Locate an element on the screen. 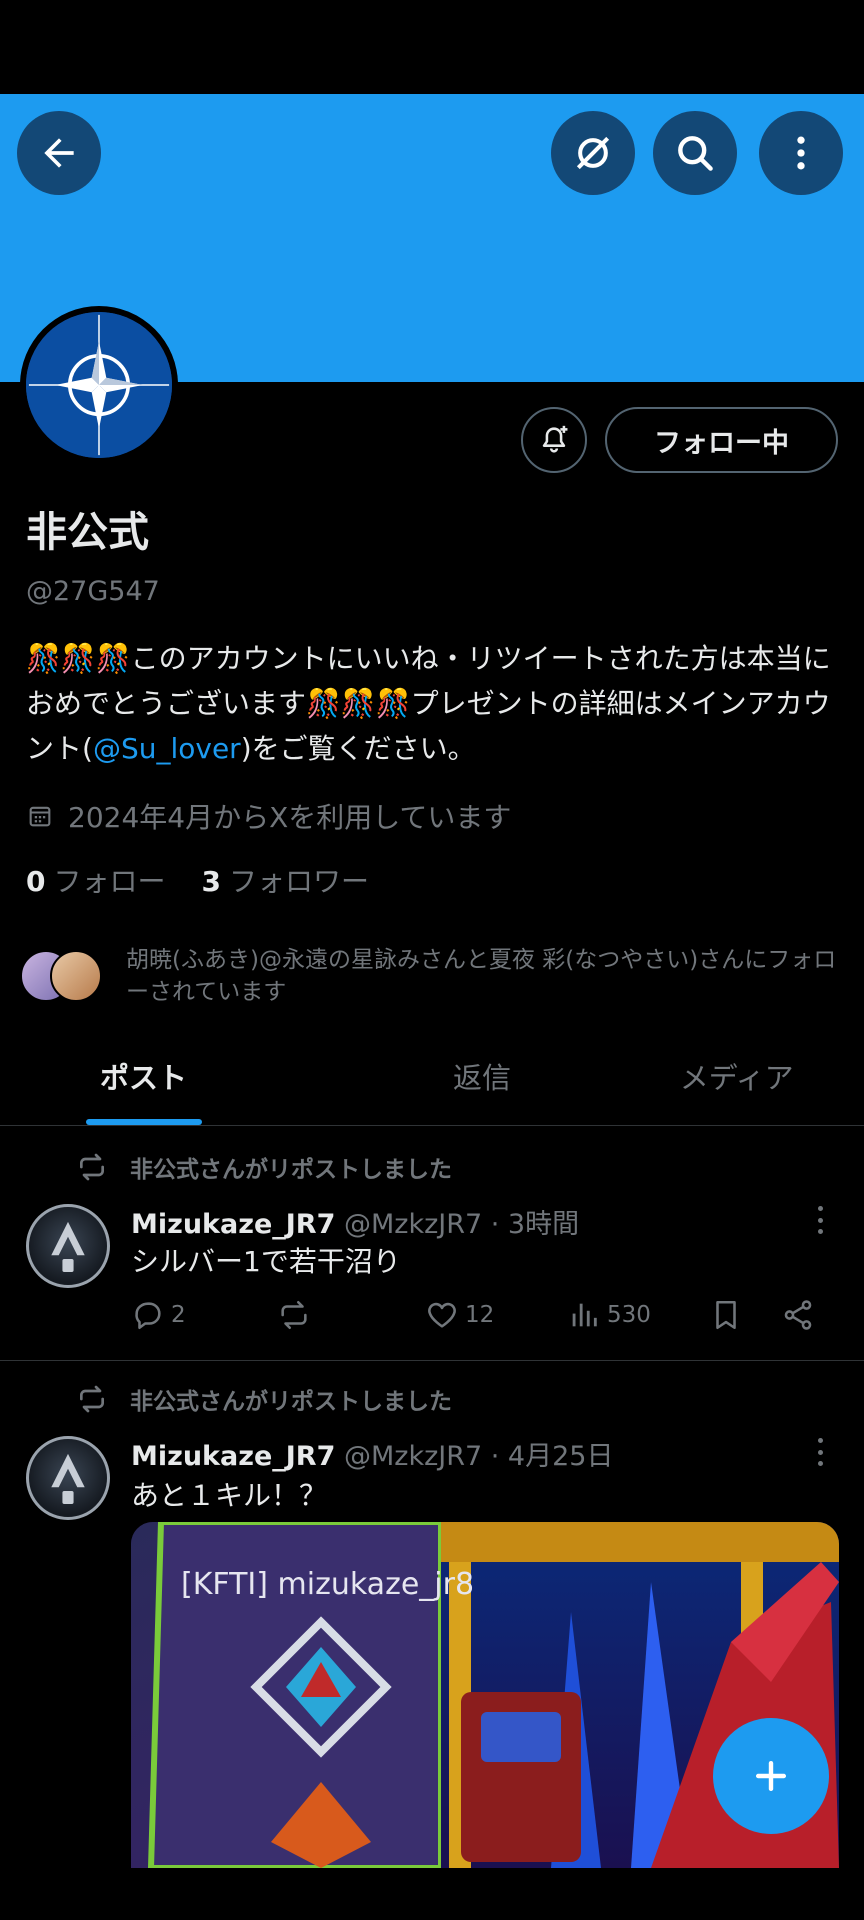 The height and width of the screenshot is (1920, 864). tab-posts: ポスト is located at coordinates (177, 1075).